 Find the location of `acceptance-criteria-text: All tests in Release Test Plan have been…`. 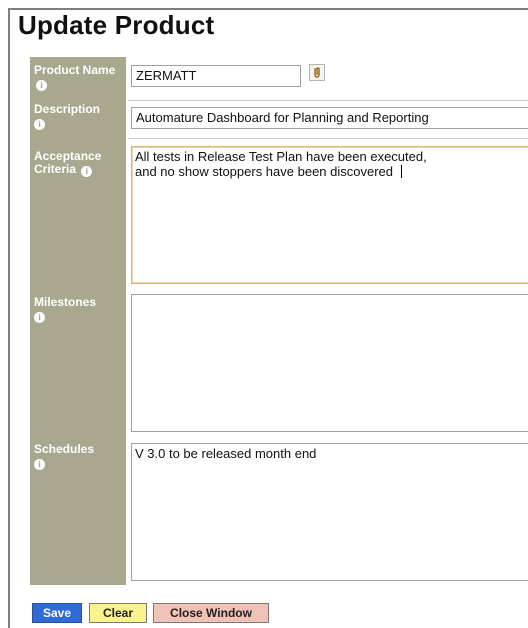

acceptance-criteria-text: All tests in Release Test Plan have been… is located at coordinates (281, 164).